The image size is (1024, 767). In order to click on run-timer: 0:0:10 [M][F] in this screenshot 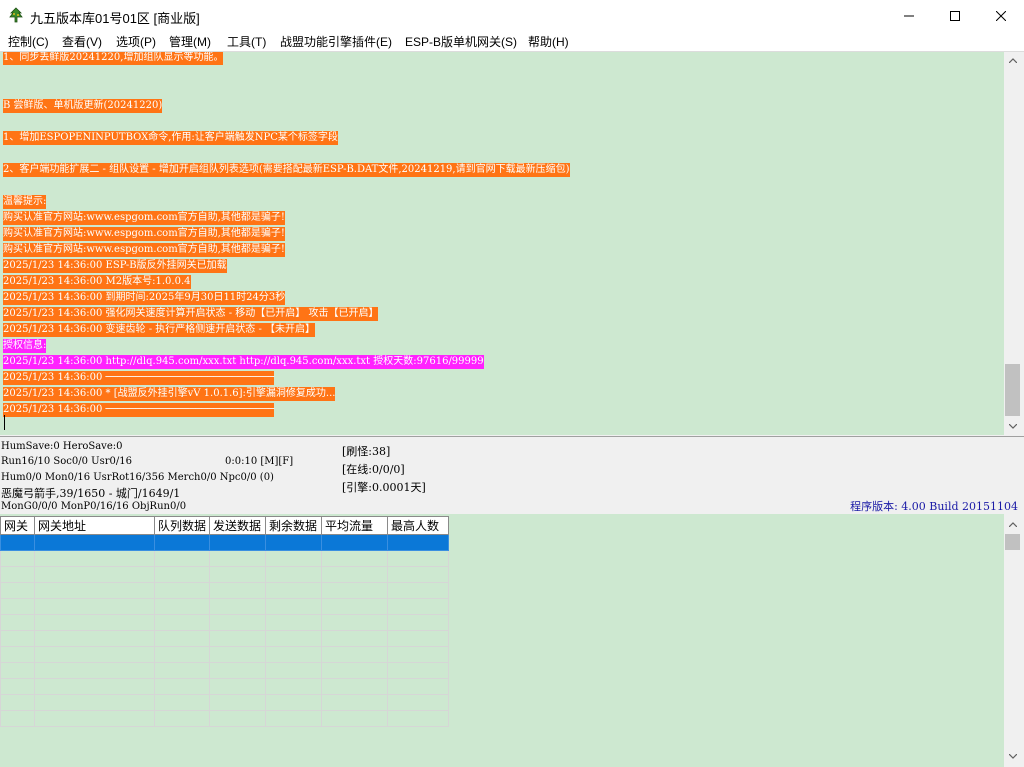, I will do `click(259, 461)`.